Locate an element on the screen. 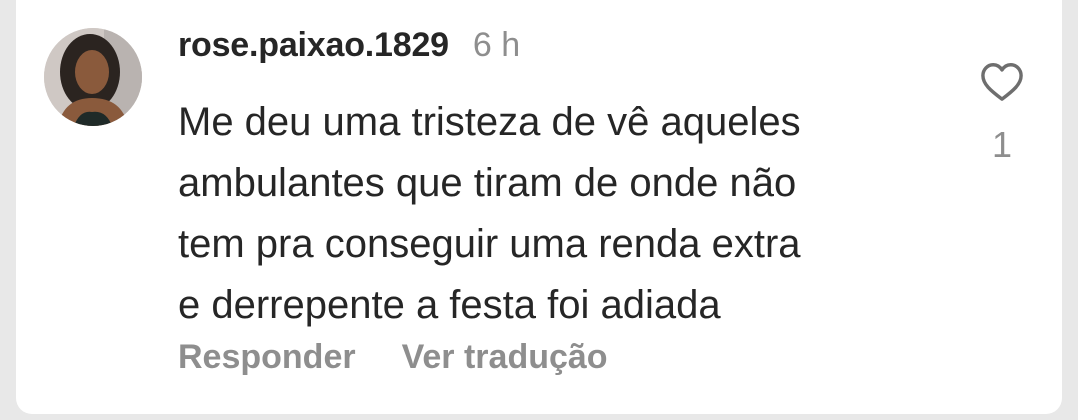  translate-button: Ver tradução is located at coordinates (505, 357).